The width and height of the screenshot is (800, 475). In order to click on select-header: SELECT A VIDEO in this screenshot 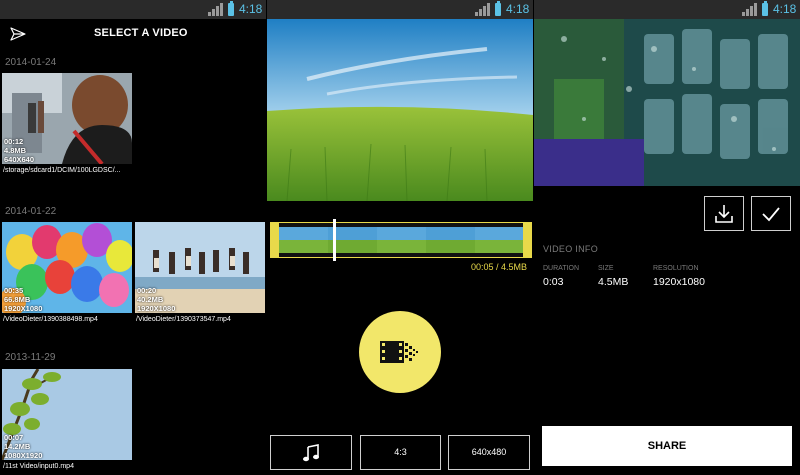, I will do `click(133, 34)`.